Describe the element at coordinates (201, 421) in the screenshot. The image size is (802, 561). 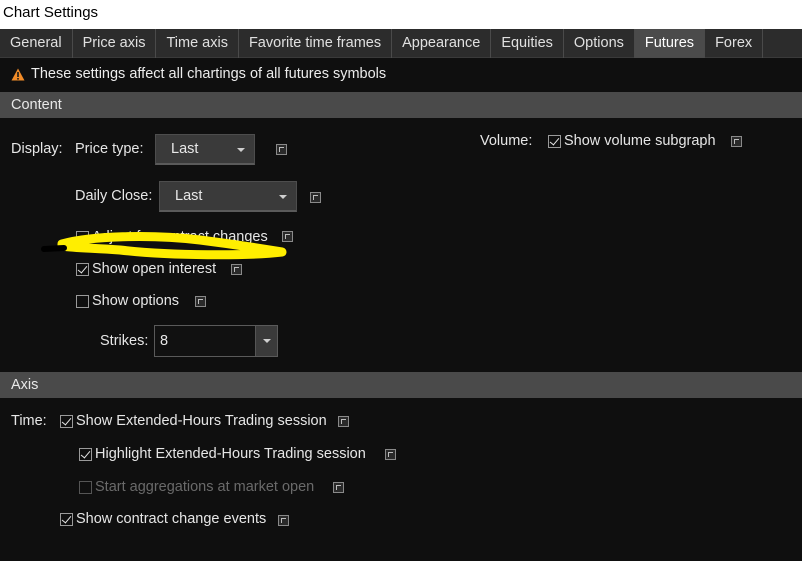
I see `ext-hours-label: Show Extended-Hours Trading session` at that location.